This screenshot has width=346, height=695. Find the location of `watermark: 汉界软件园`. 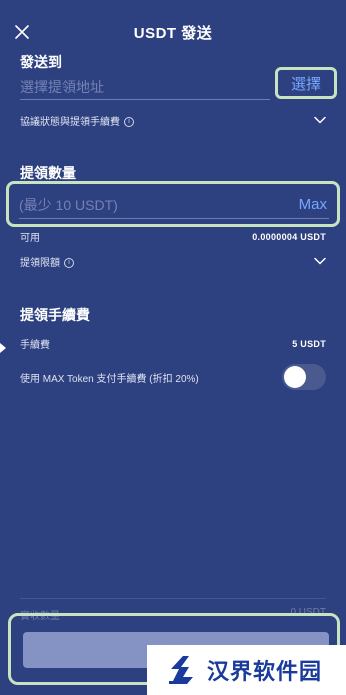

watermark: 汉界软件园 is located at coordinates (246, 670).